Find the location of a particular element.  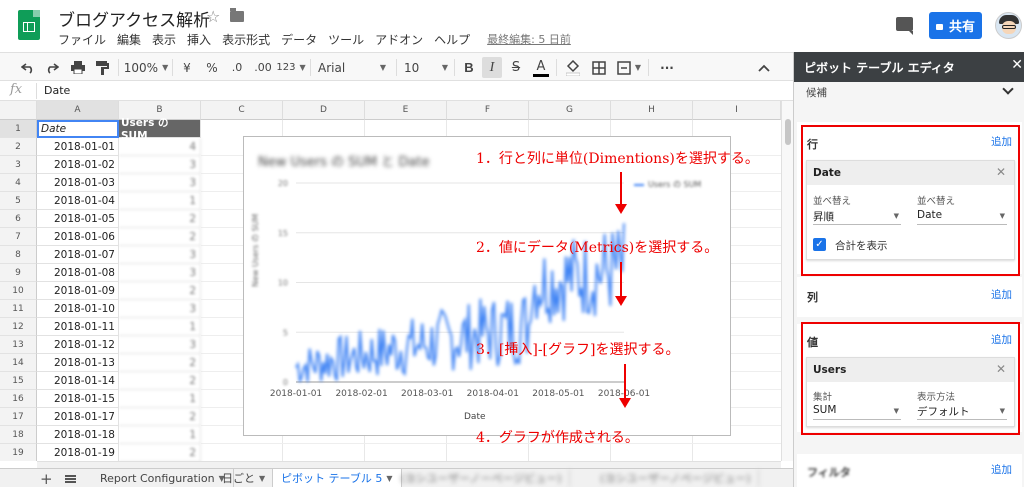

undo-icon is located at coordinates (28, 67).